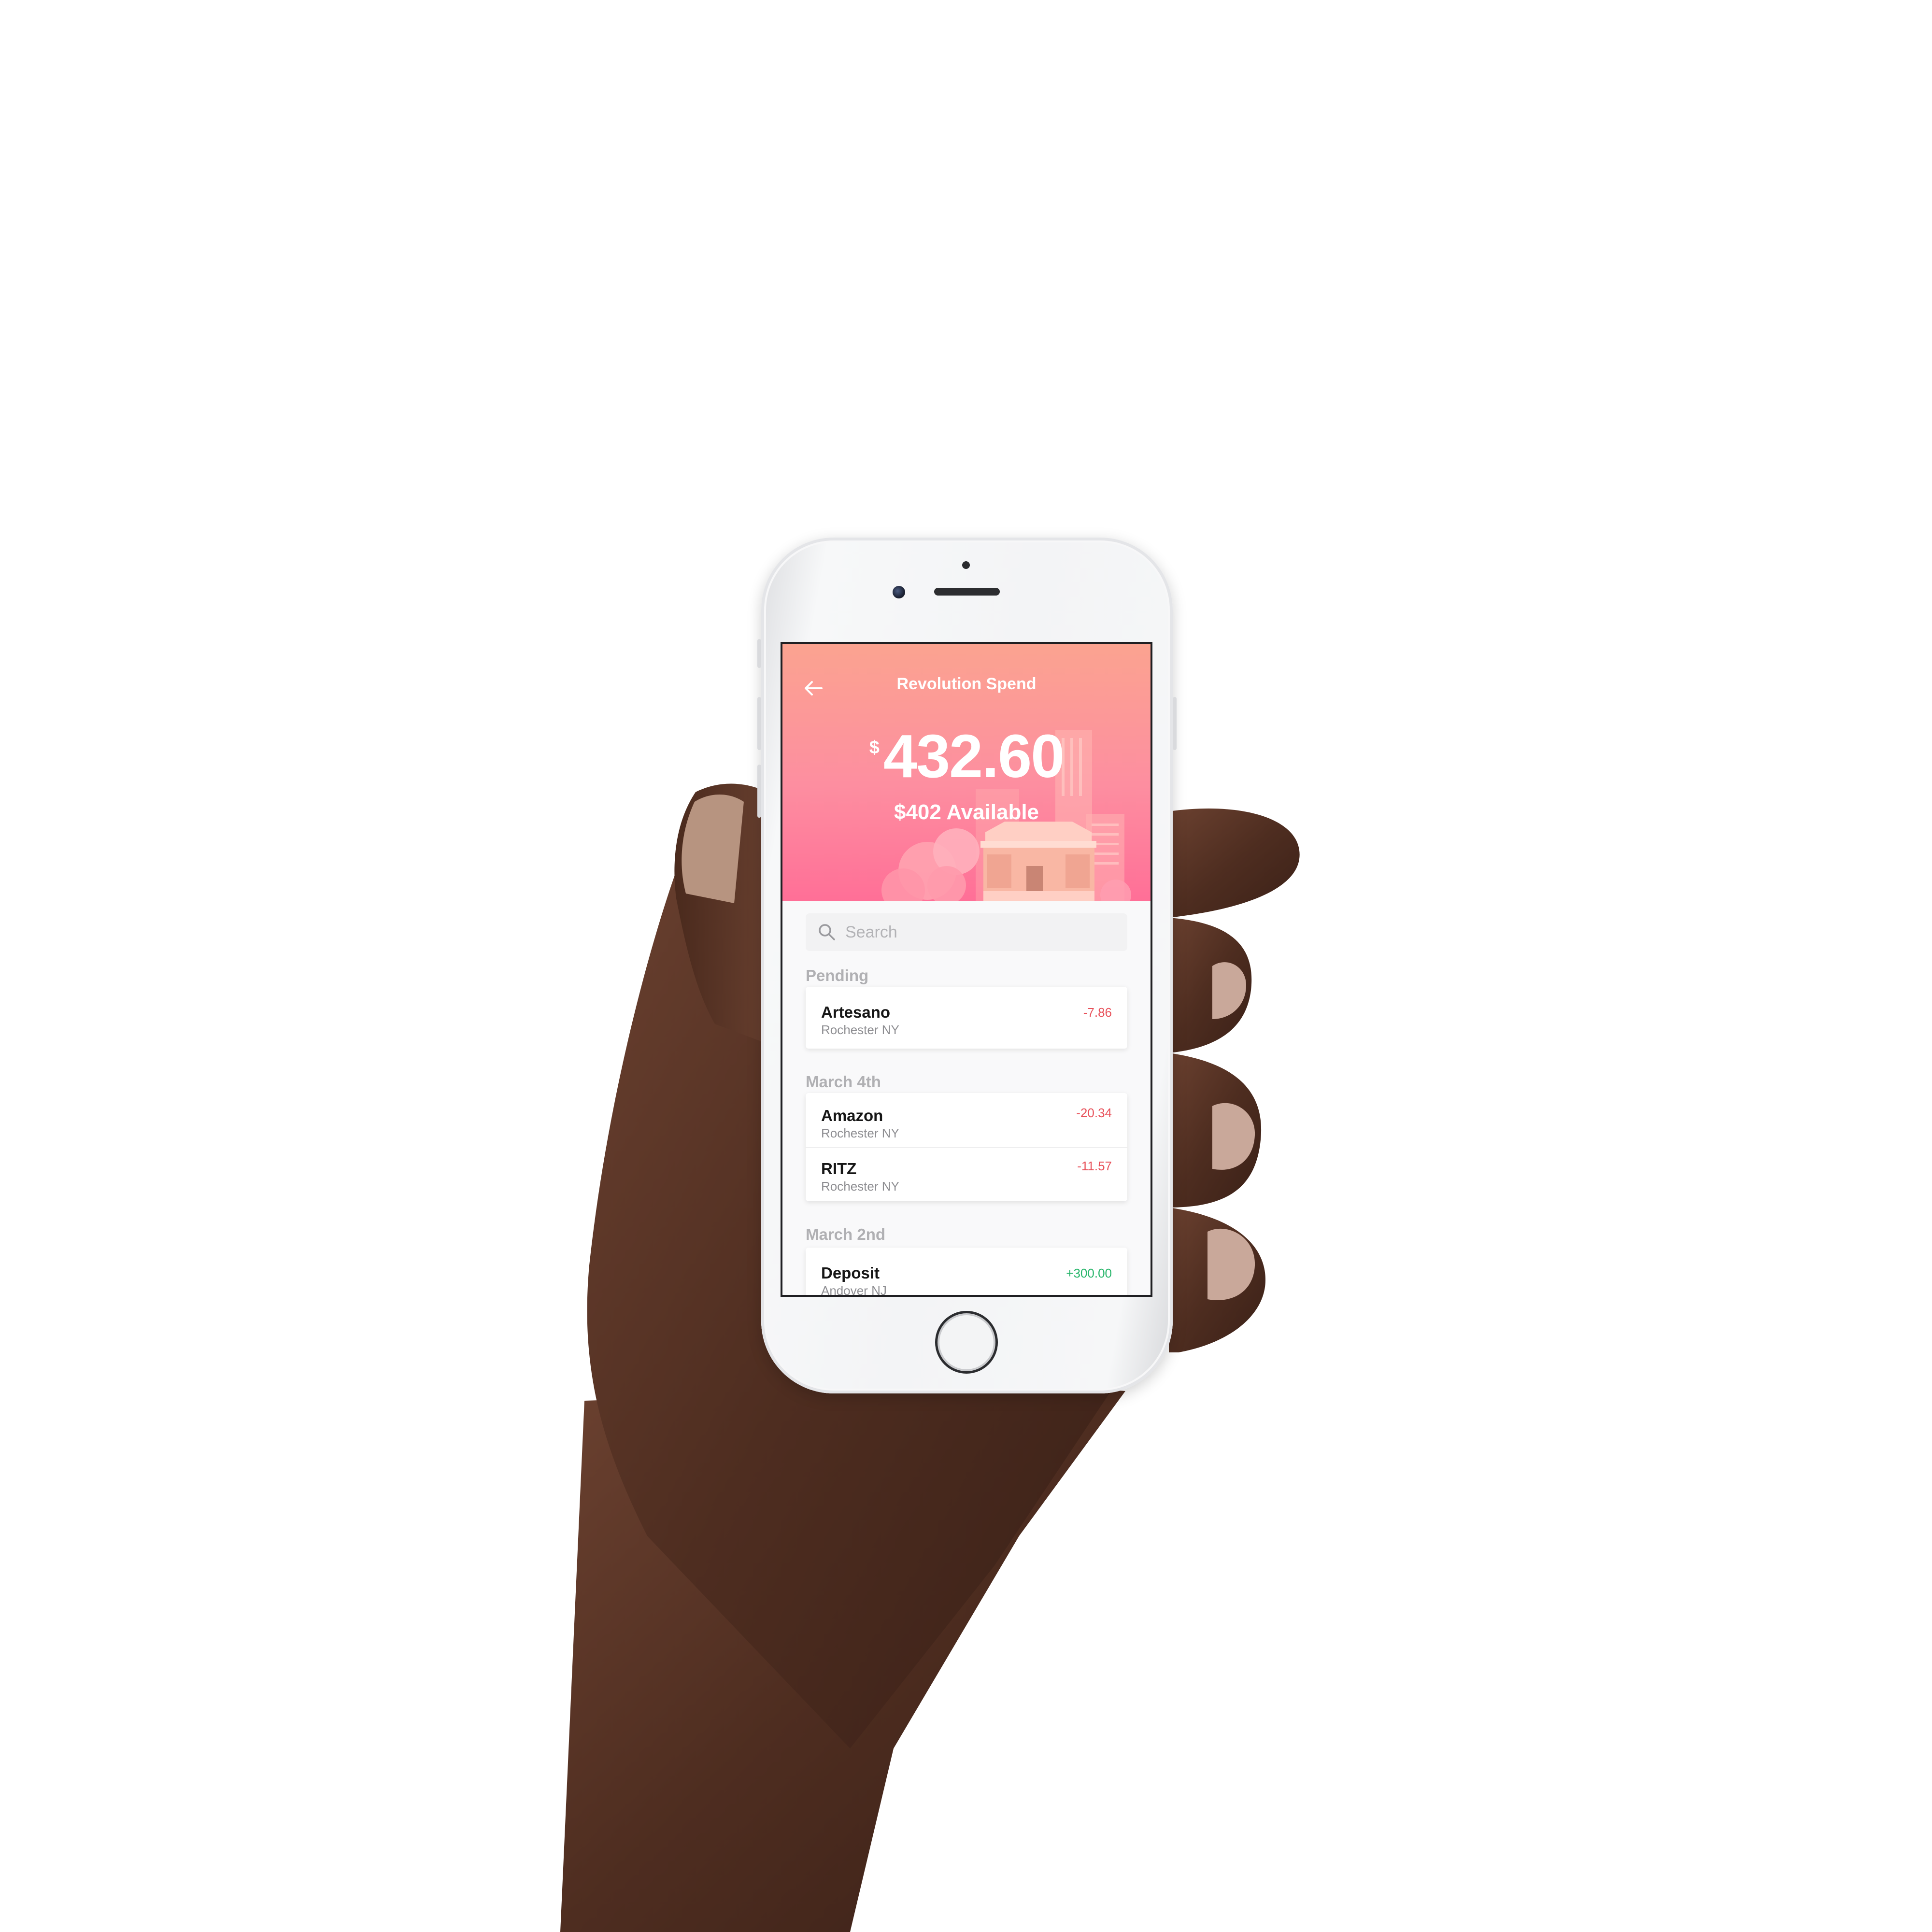  I want to click on earpiece-speaker, so click(967, 592).